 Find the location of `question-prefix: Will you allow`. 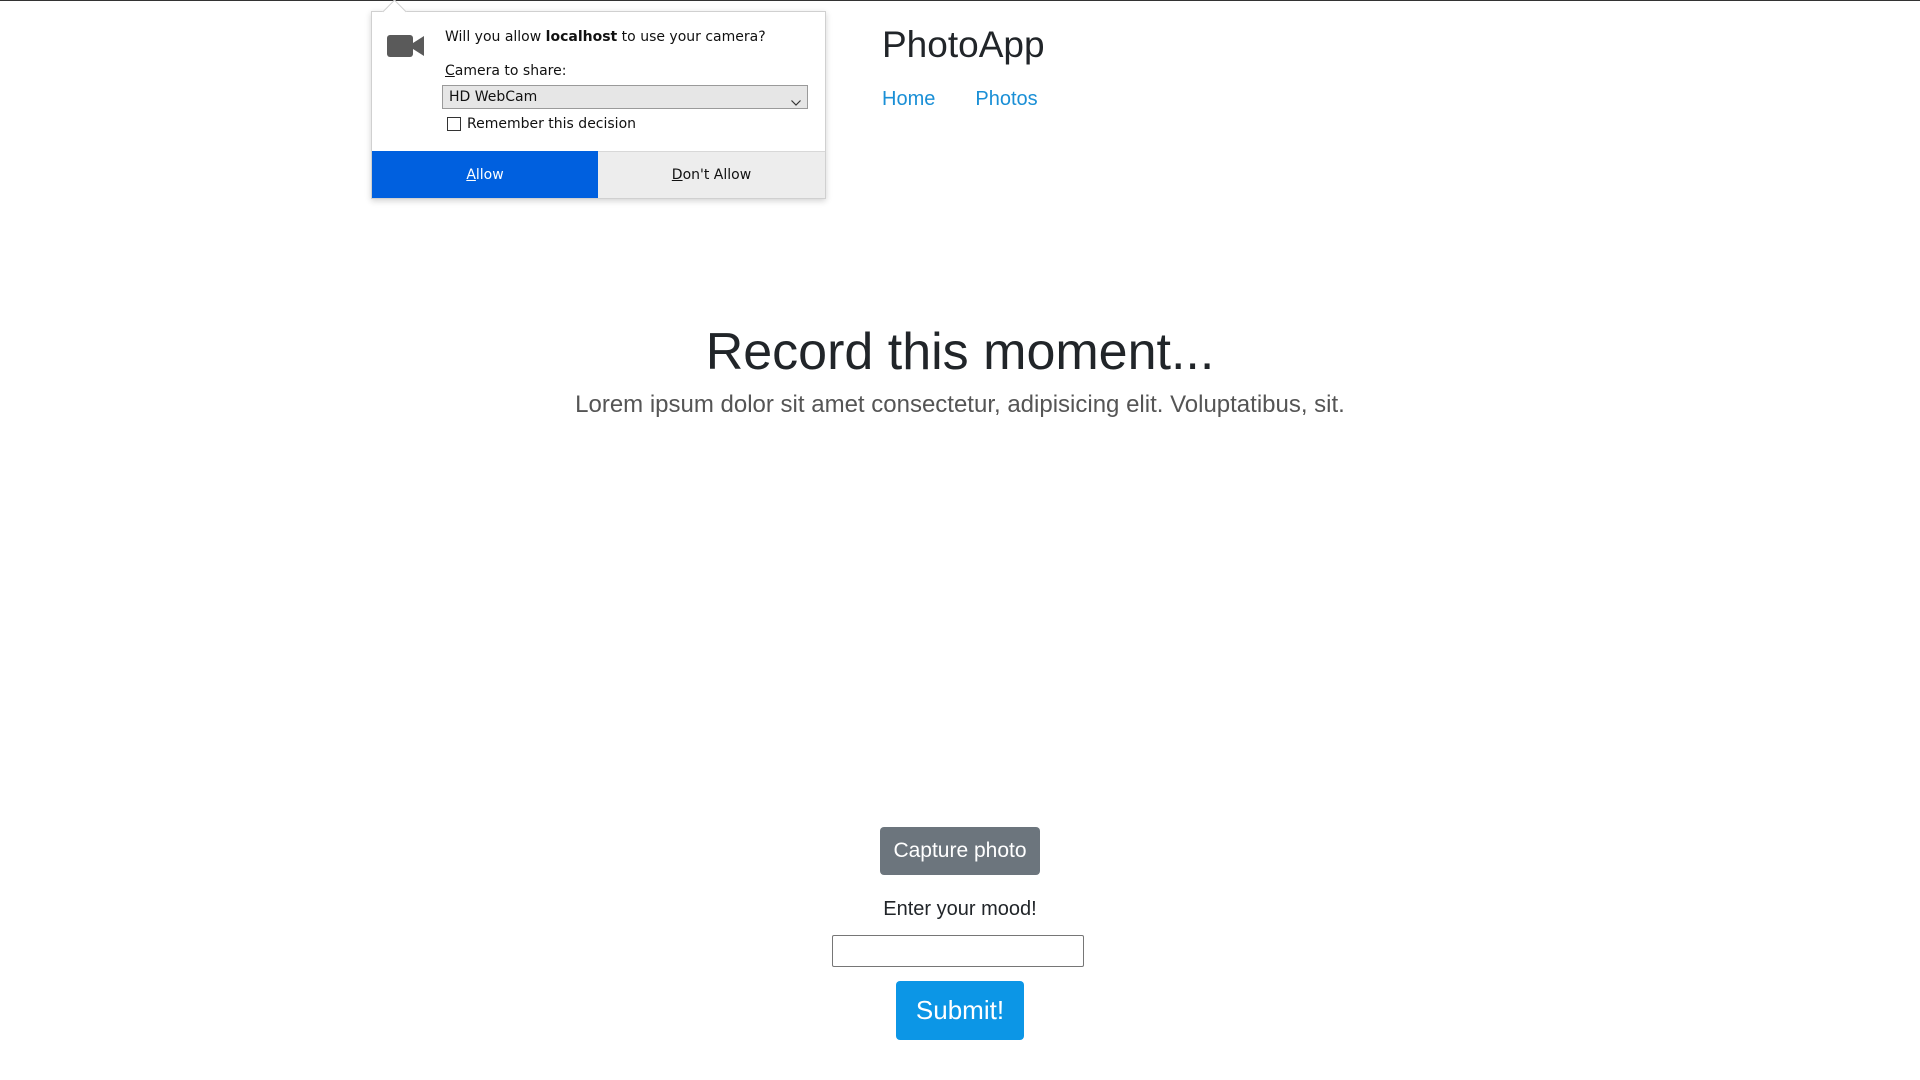

question-prefix: Will you allow is located at coordinates (495, 37).